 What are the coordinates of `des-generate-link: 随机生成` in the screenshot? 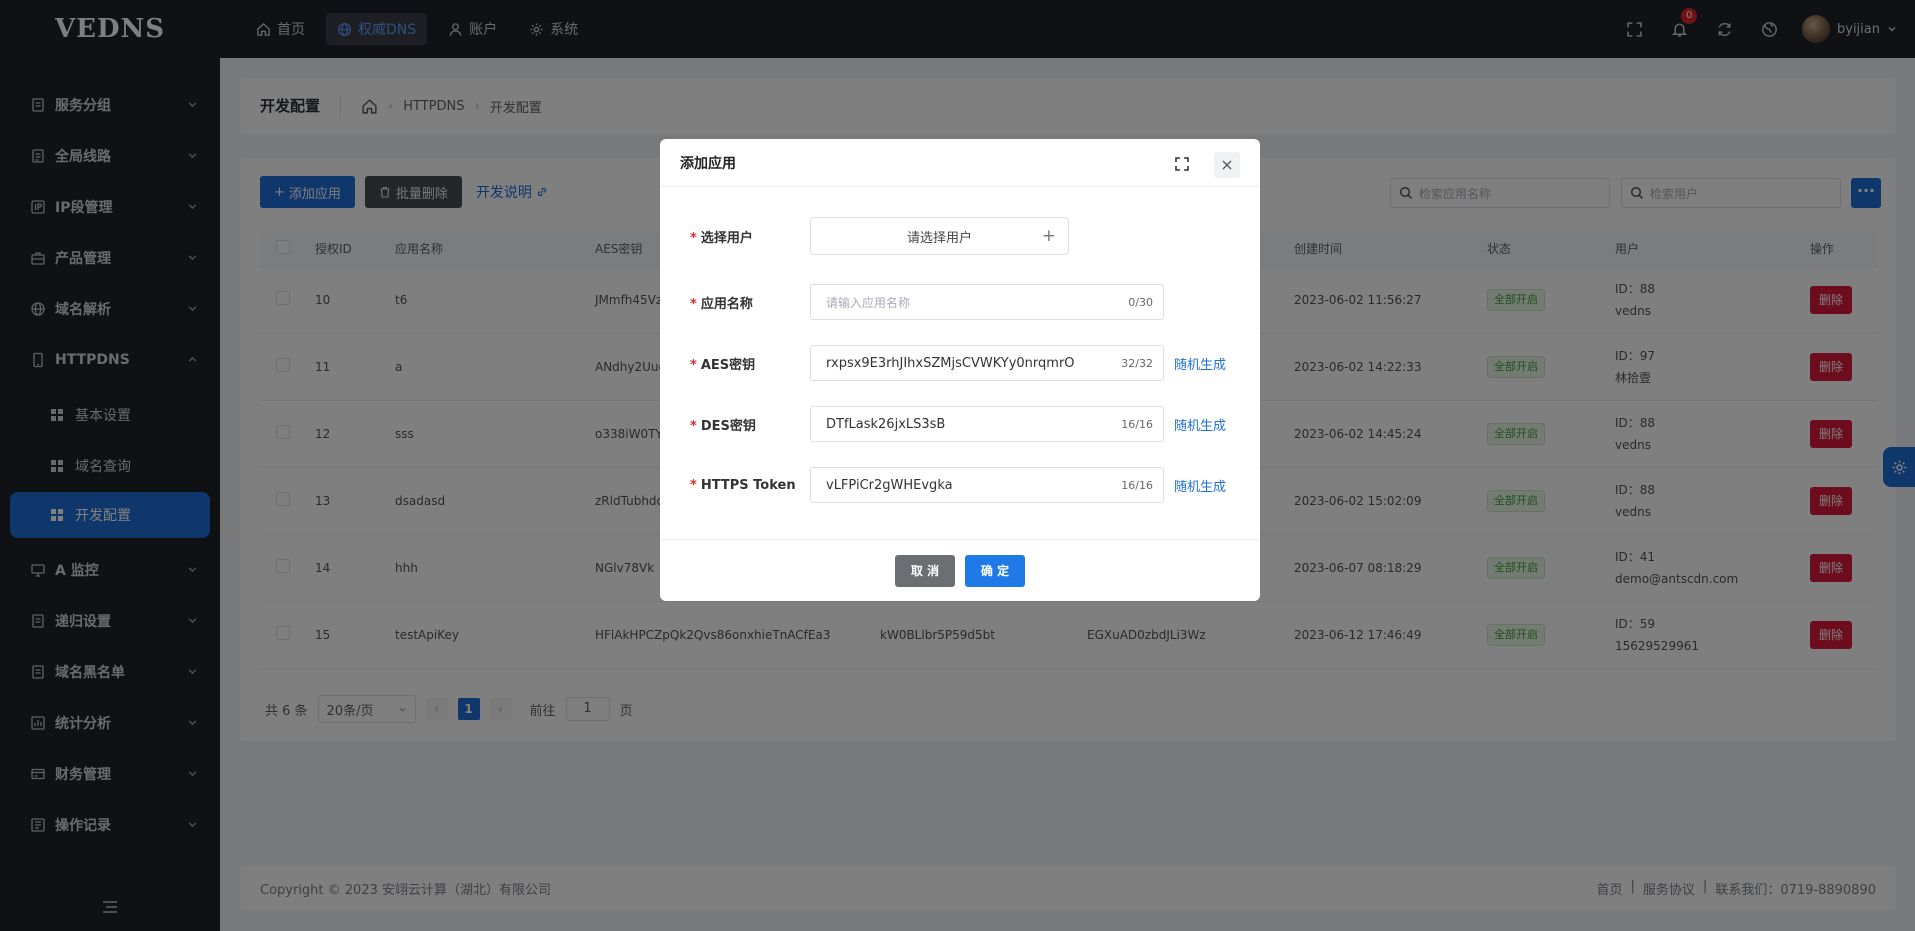 It's located at (1200, 424).